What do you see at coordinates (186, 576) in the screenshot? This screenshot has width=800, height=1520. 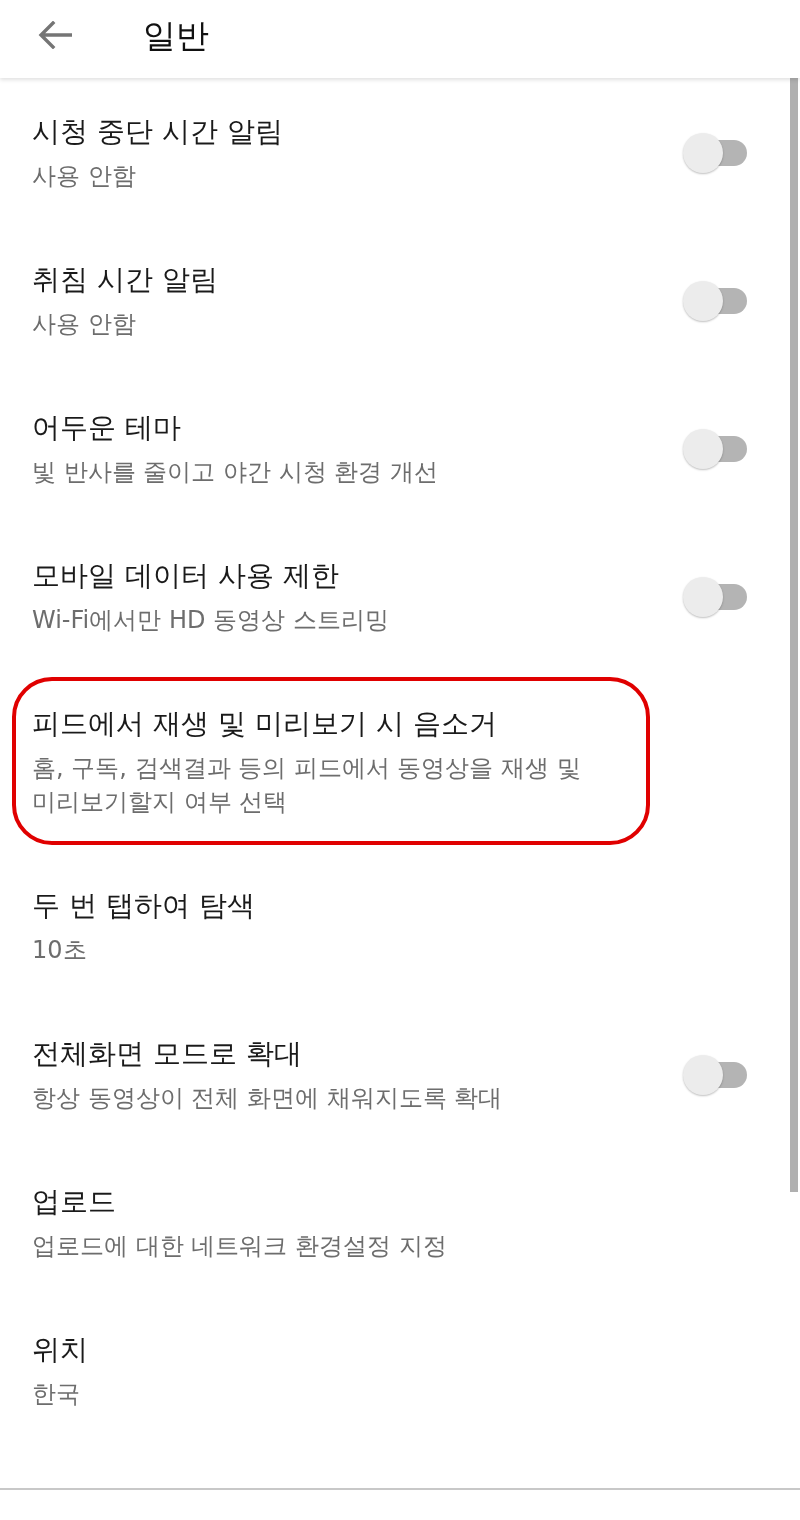 I see `setting-title: 모바일 데이터 사용 제한` at bounding box center [186, 576].